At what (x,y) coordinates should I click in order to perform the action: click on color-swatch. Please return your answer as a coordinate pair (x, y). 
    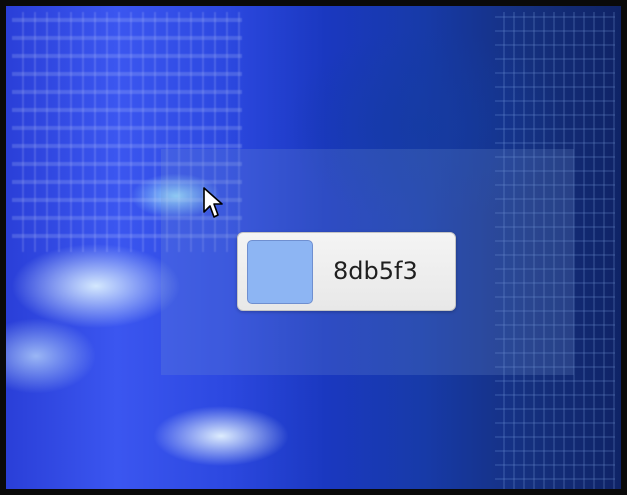
    Looking at the image, I should click on (280, 272).